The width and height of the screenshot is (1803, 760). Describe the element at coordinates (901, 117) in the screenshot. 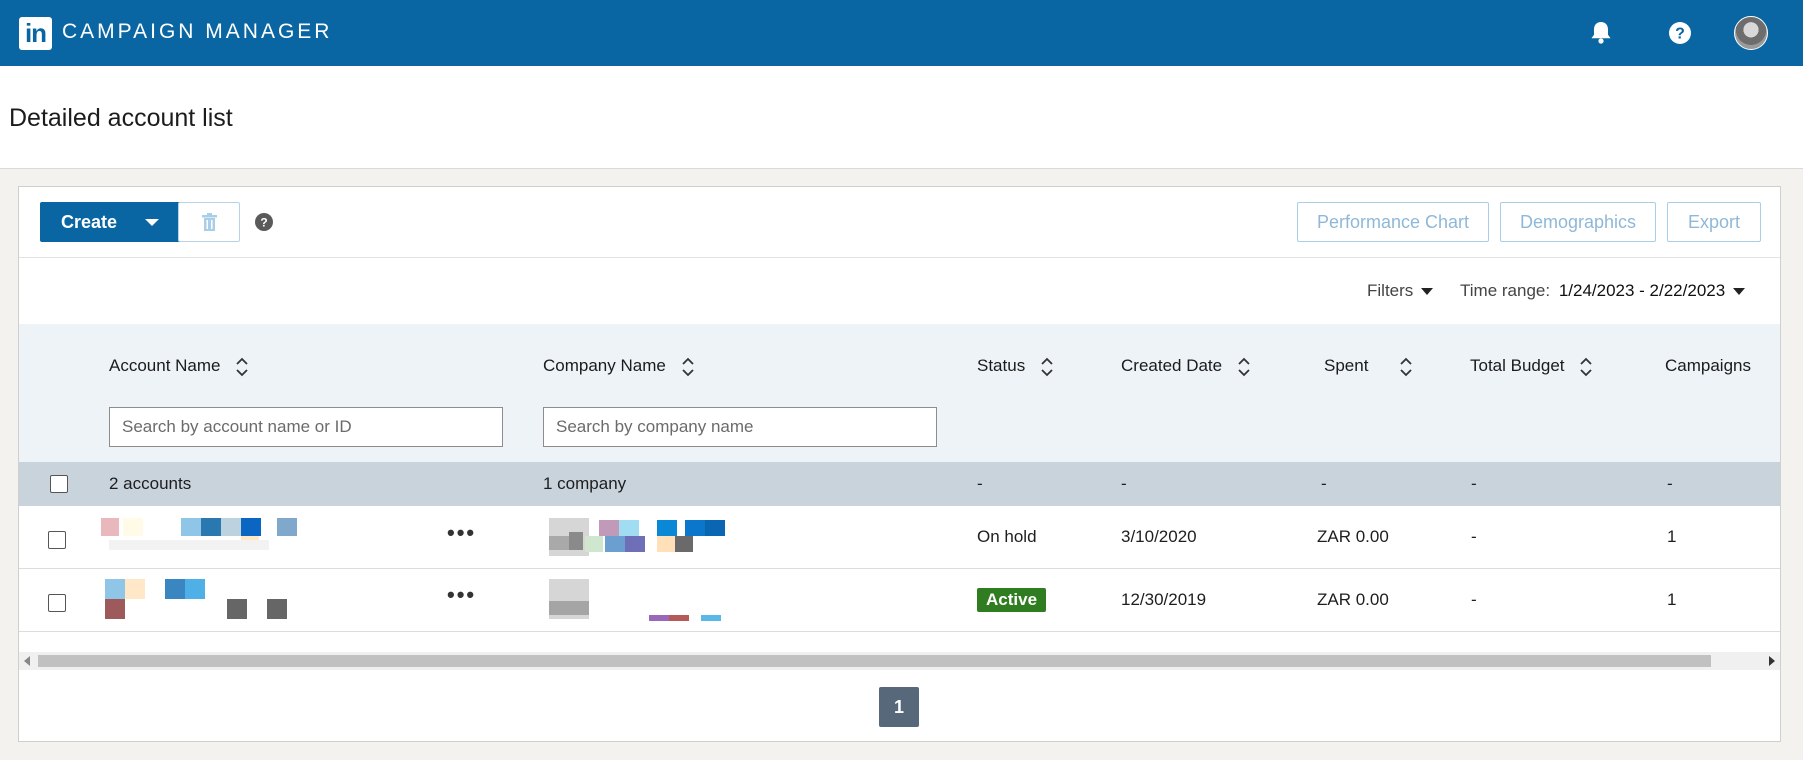

I see `page-header: Detailed account list` at that location.